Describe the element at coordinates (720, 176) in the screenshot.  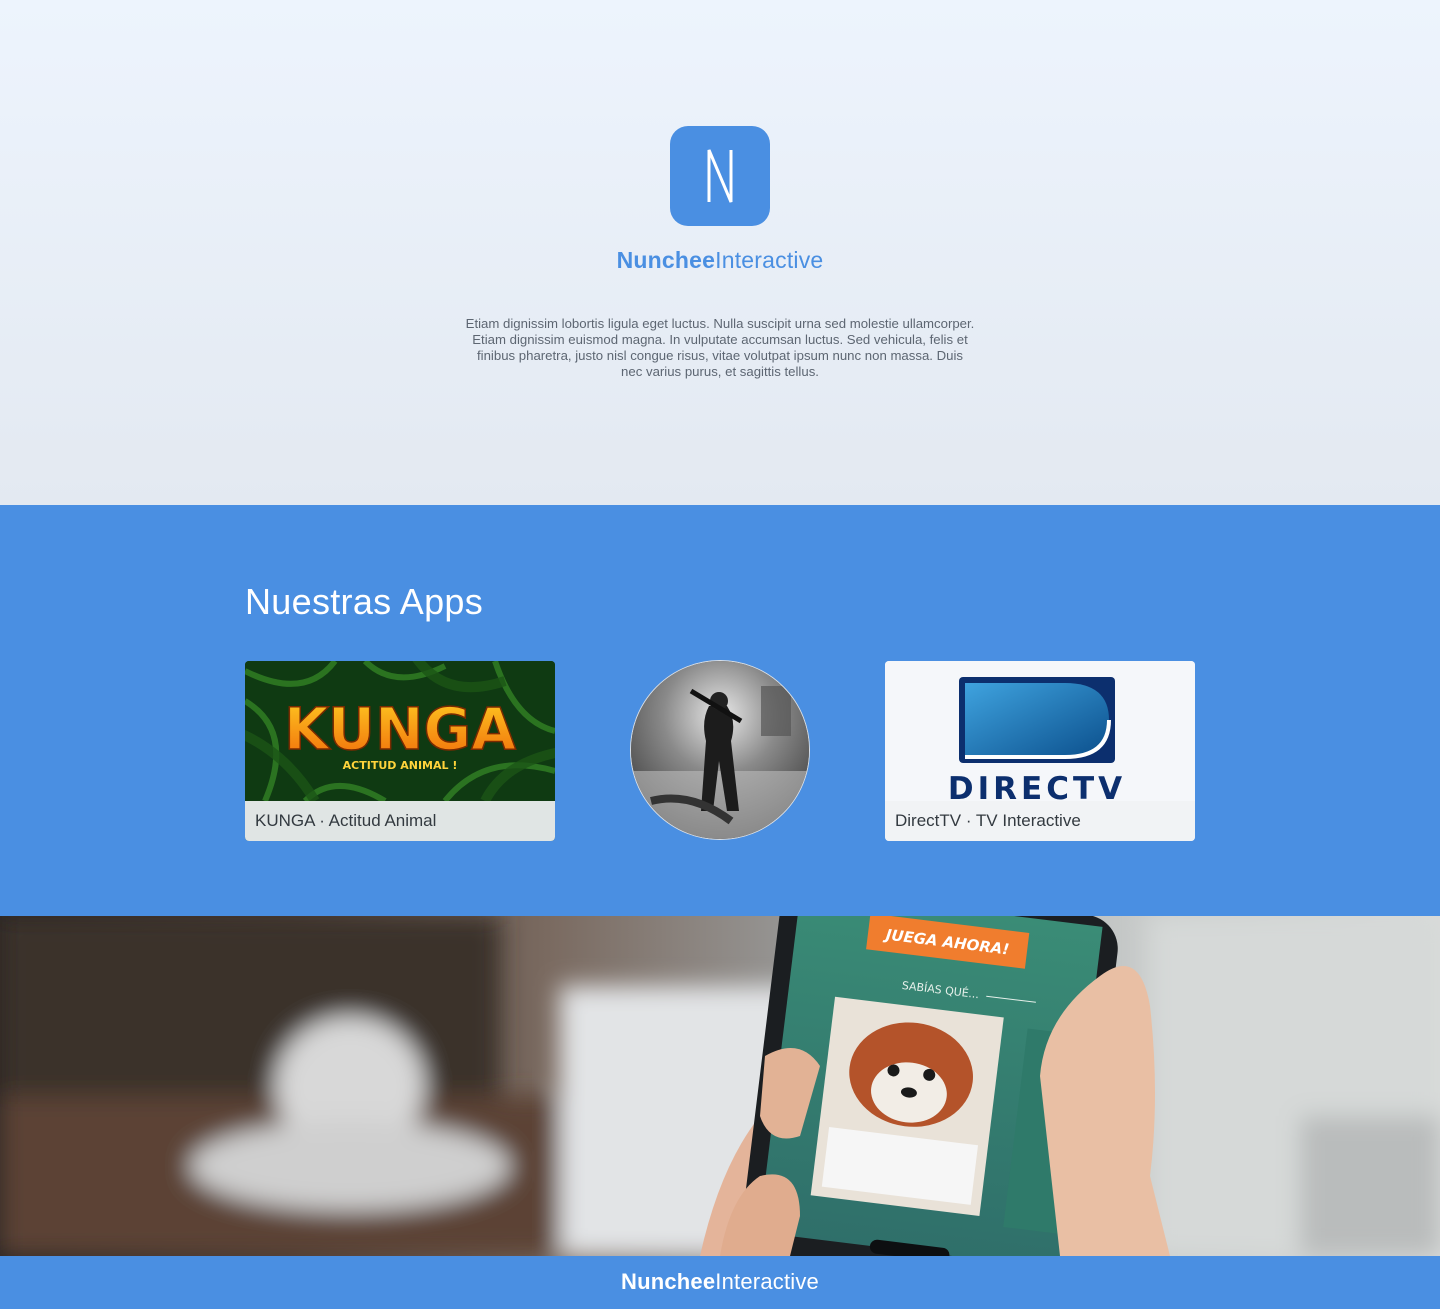
I see `nunchee-logo-icon` at that location.